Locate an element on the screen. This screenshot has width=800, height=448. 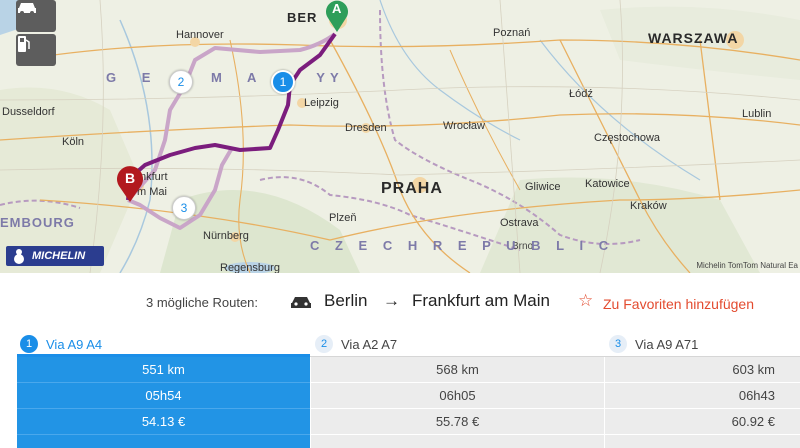
city-label: Hannover is located at coordinates (200, 35).